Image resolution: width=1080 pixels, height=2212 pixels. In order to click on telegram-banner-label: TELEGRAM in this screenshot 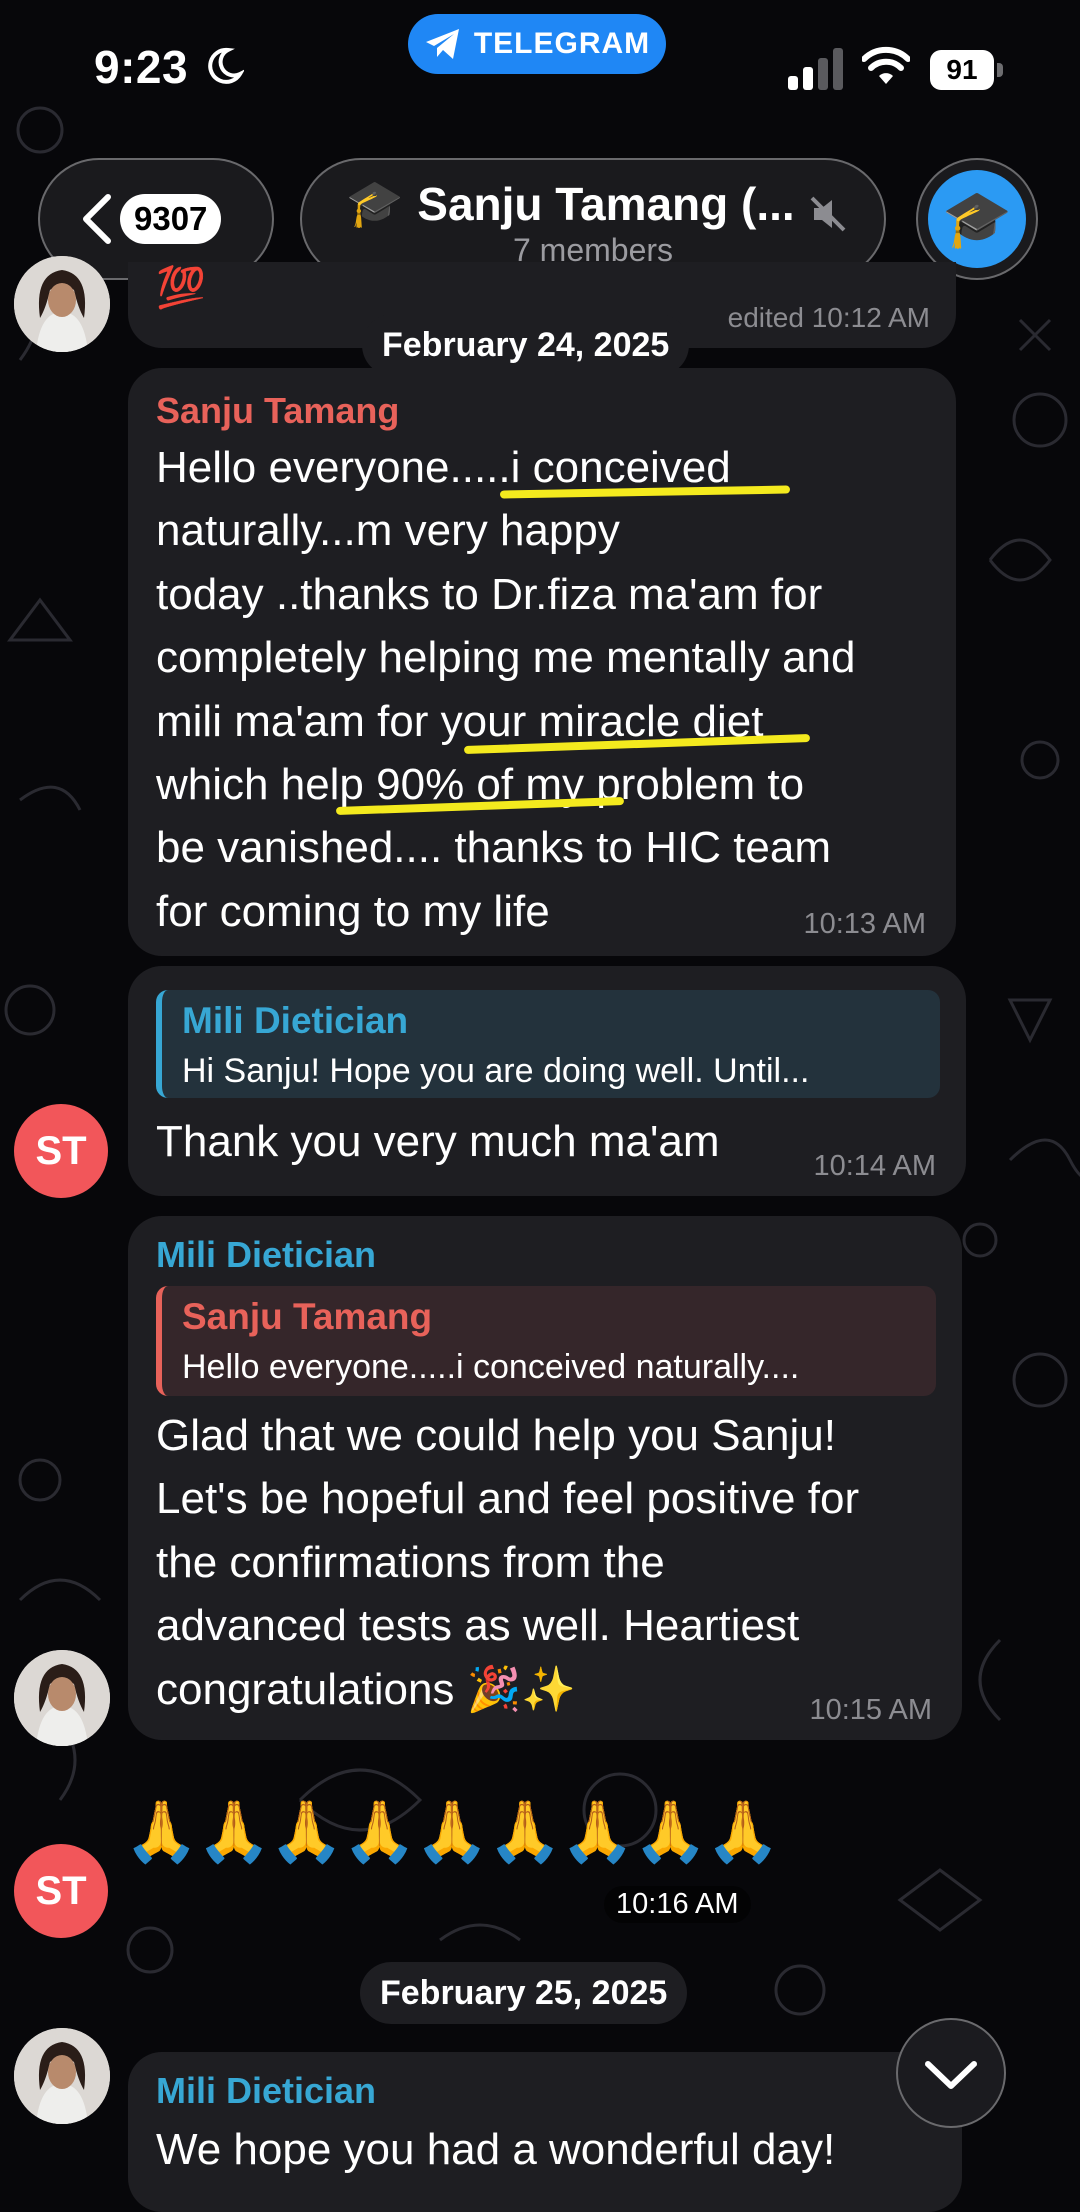, I will do `click(562, 43)`.